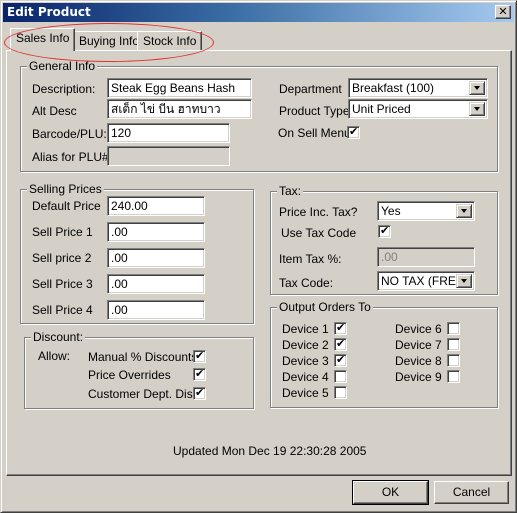  What do you see at coordinates (340, 392) in the screenshot?
I see `device-5-checkbox` at bounding box center [340, 392].